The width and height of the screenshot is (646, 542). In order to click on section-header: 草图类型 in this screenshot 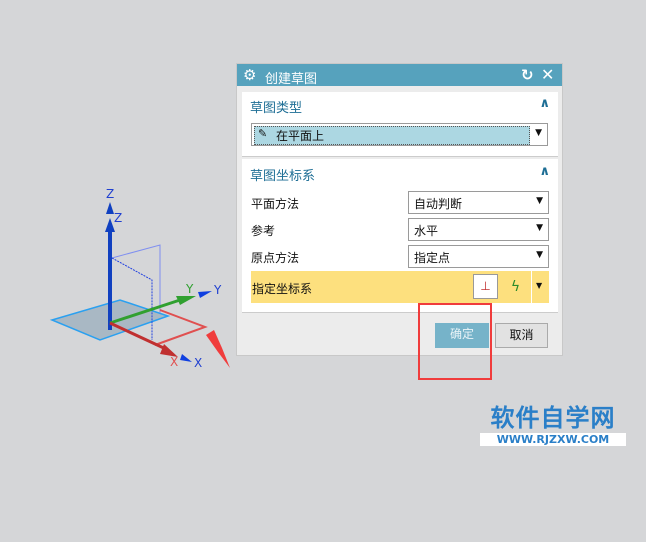, I will do `click(276, 108)`.